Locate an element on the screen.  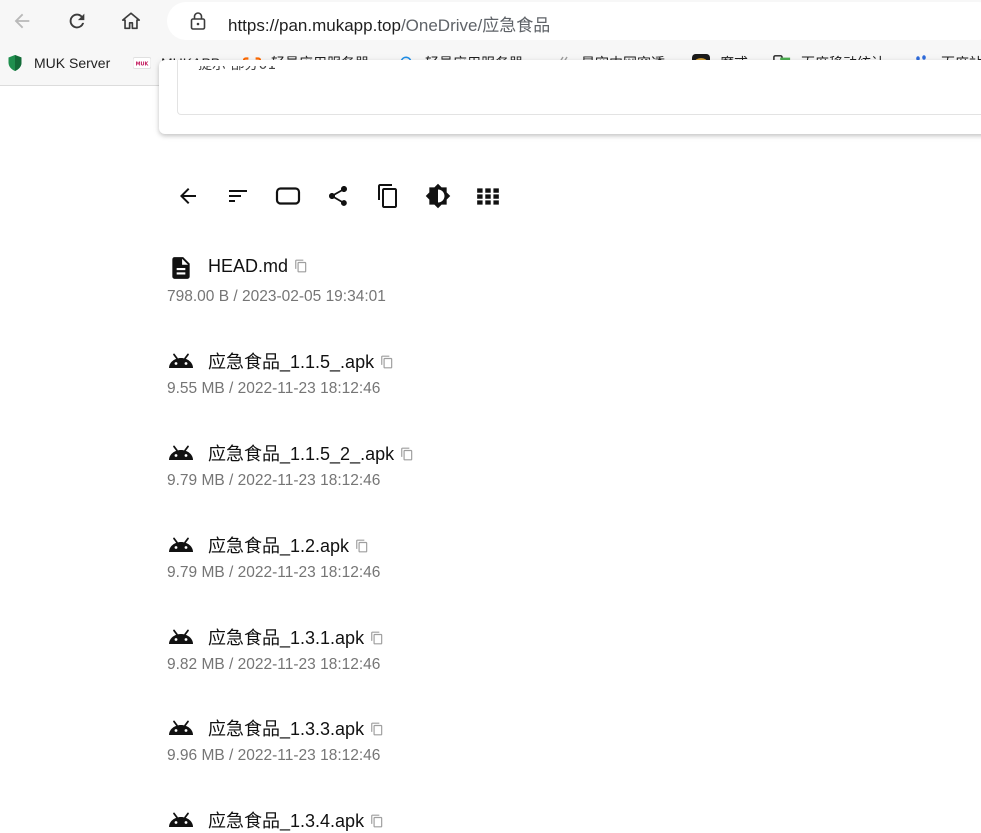
grid-icon is located at coordinates (488, 196).